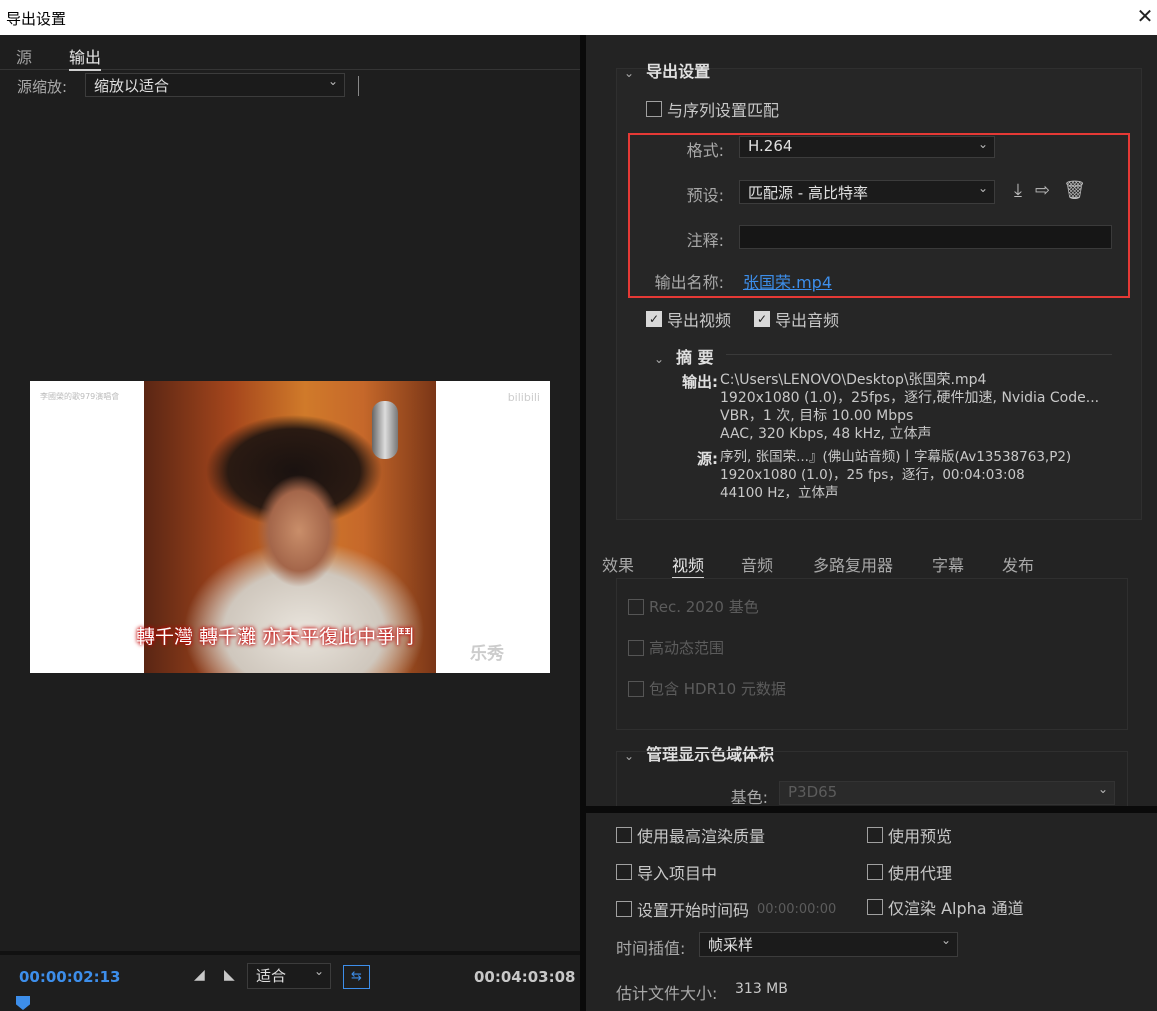 The height and width of the screenshot is (1011, 1157). I want to click on max-quality-label: 使用最高渲染质量, so click(701, 836).